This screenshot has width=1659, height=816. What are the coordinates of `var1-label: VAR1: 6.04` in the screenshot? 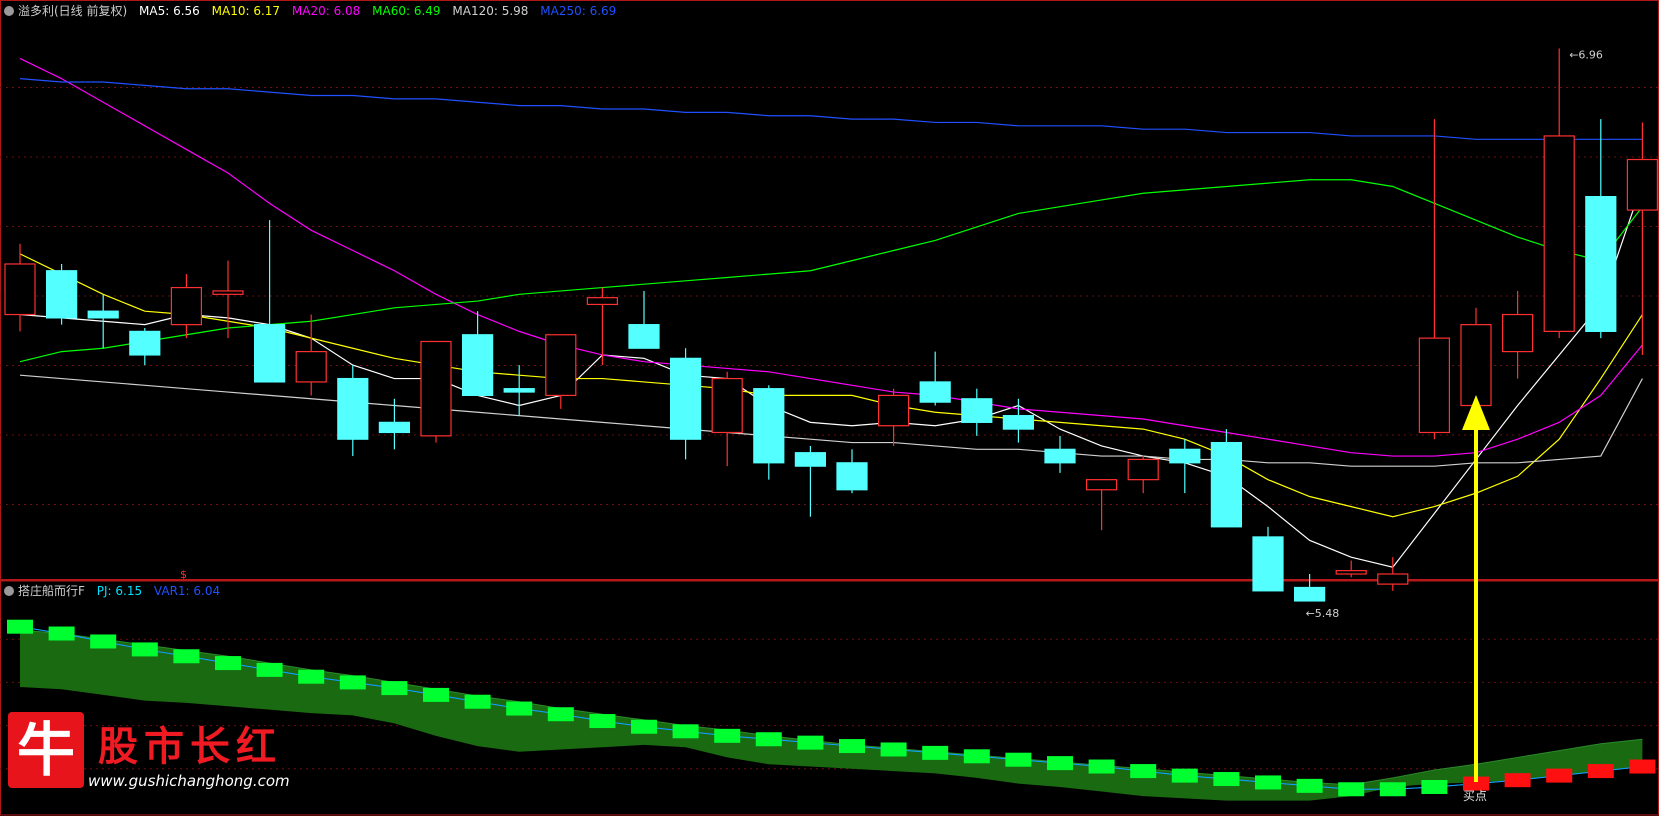 It's located at (187, 591).